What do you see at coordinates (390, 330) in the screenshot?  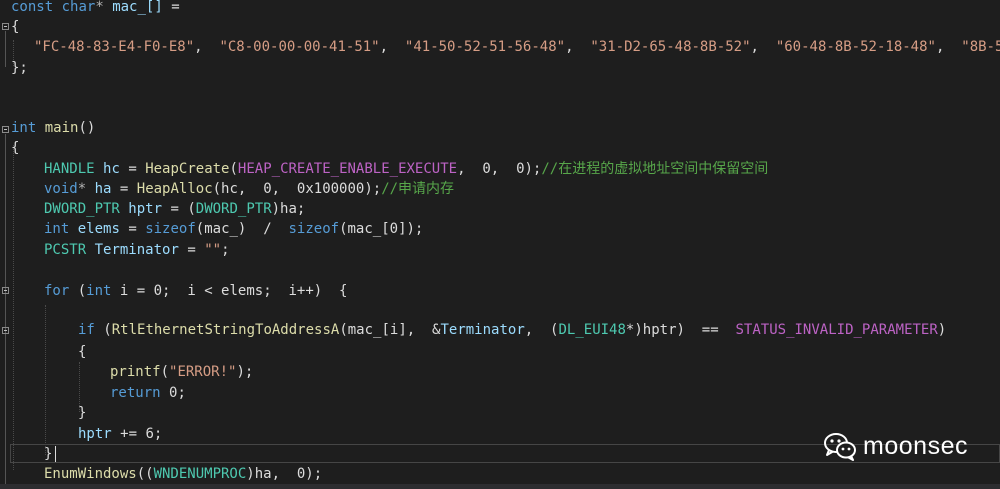 I see `token: (mac_[i], &` at bounding box center [390, 330].